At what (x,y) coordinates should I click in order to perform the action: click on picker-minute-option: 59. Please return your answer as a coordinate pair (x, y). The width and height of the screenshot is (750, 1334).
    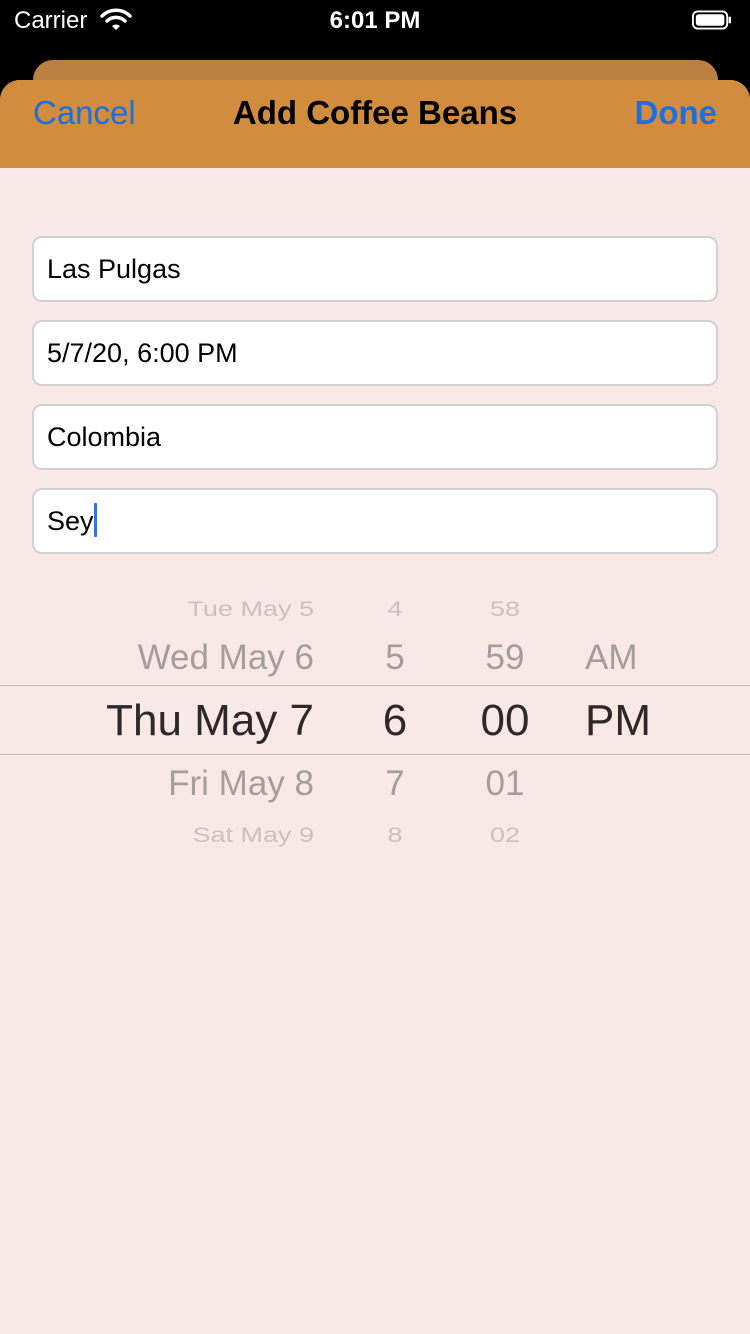
    Looking at the image, I should click on (505, 658).